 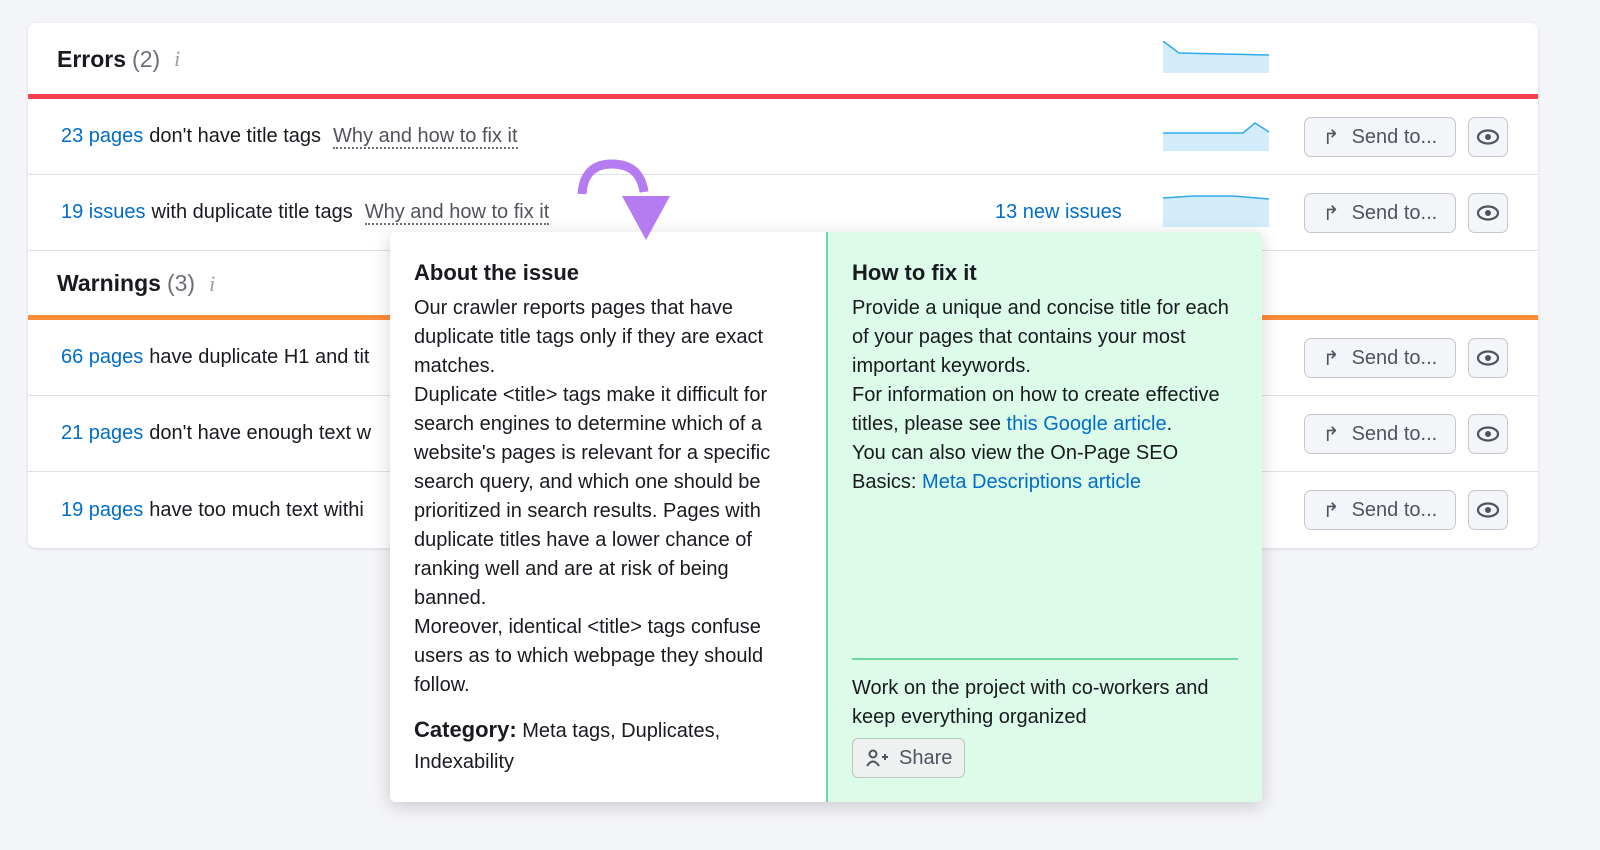 What do you see at coordinates (783, 59) in the screenshot?
I see `errors-header: Errors (2) i` at bounding box center [783, 59].